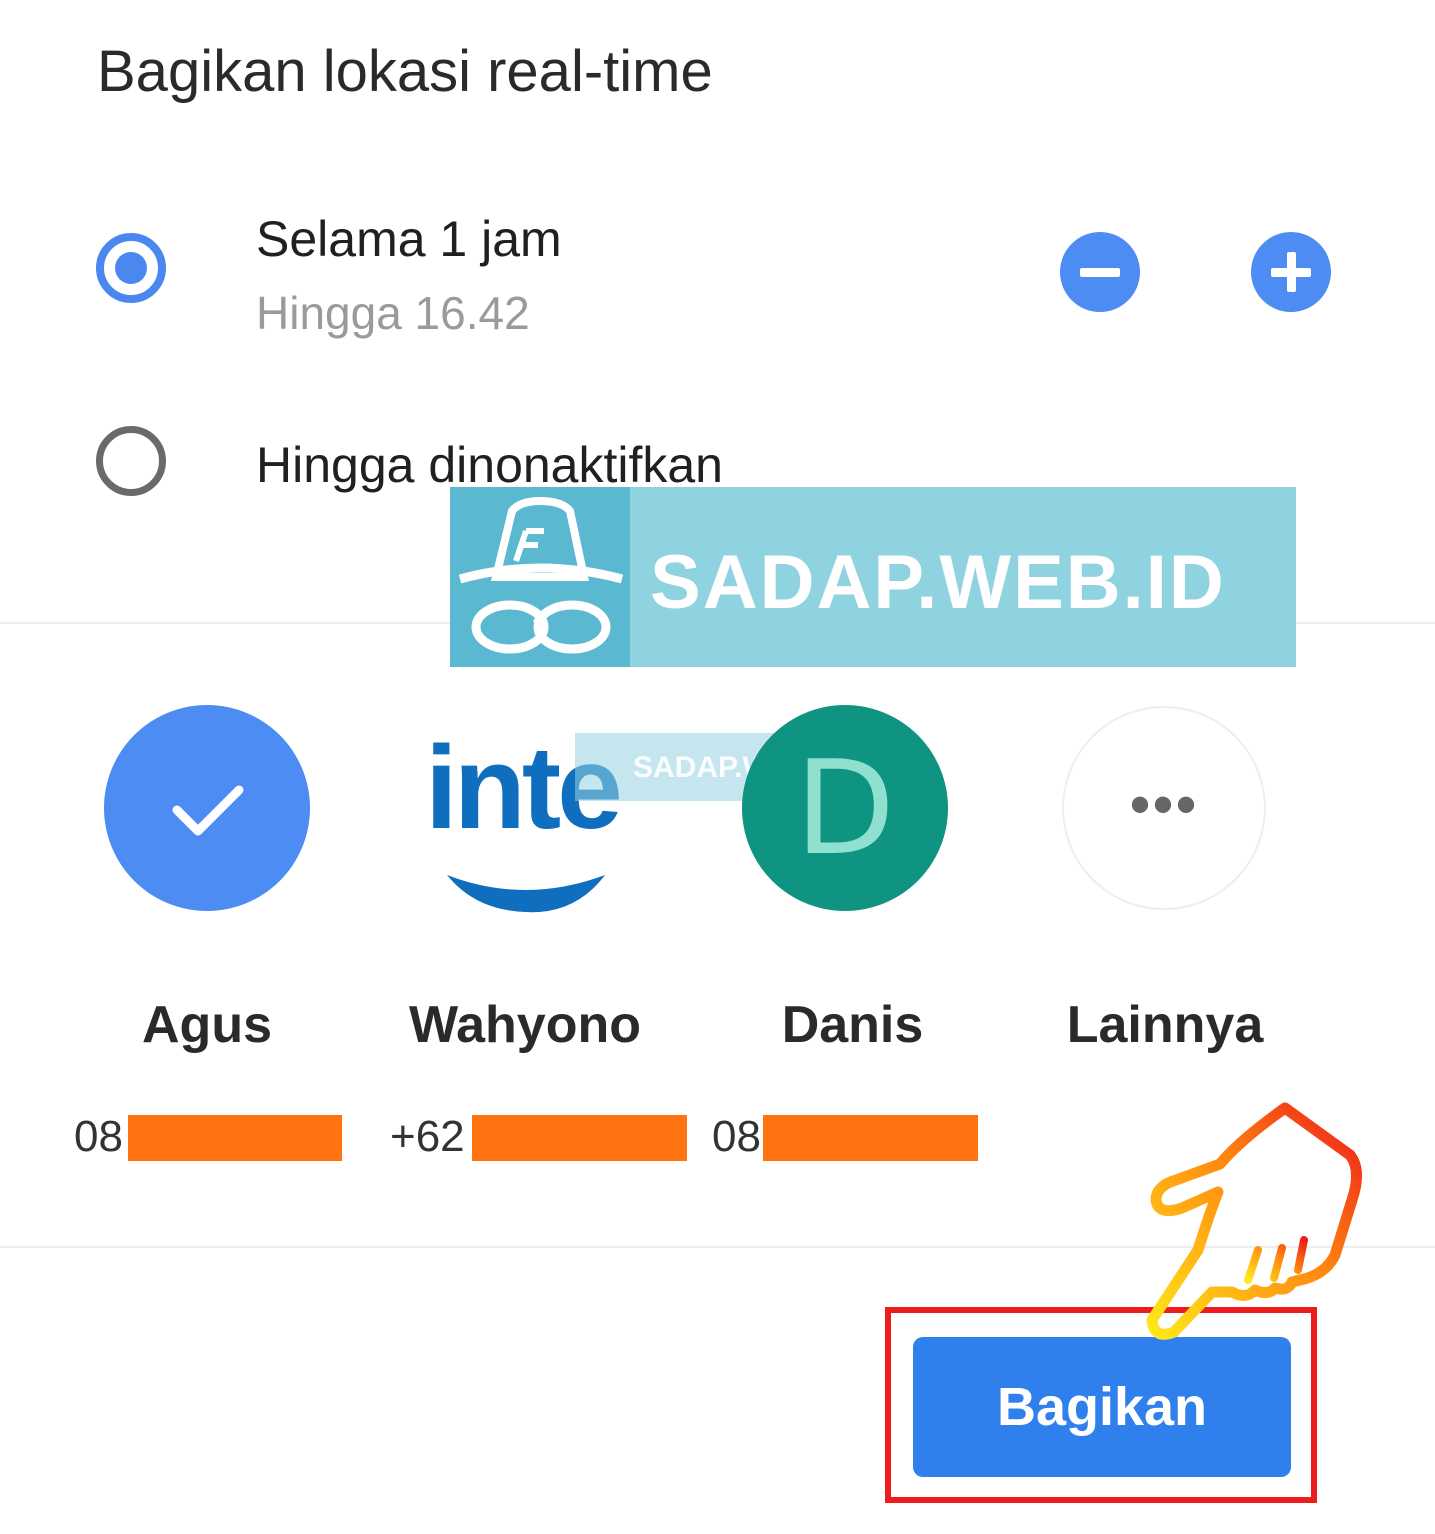 The width and height of the screenshot is (1435, 1534). I want to click on contact-name-lainnya: Lainnya, so click(1165, 1025).